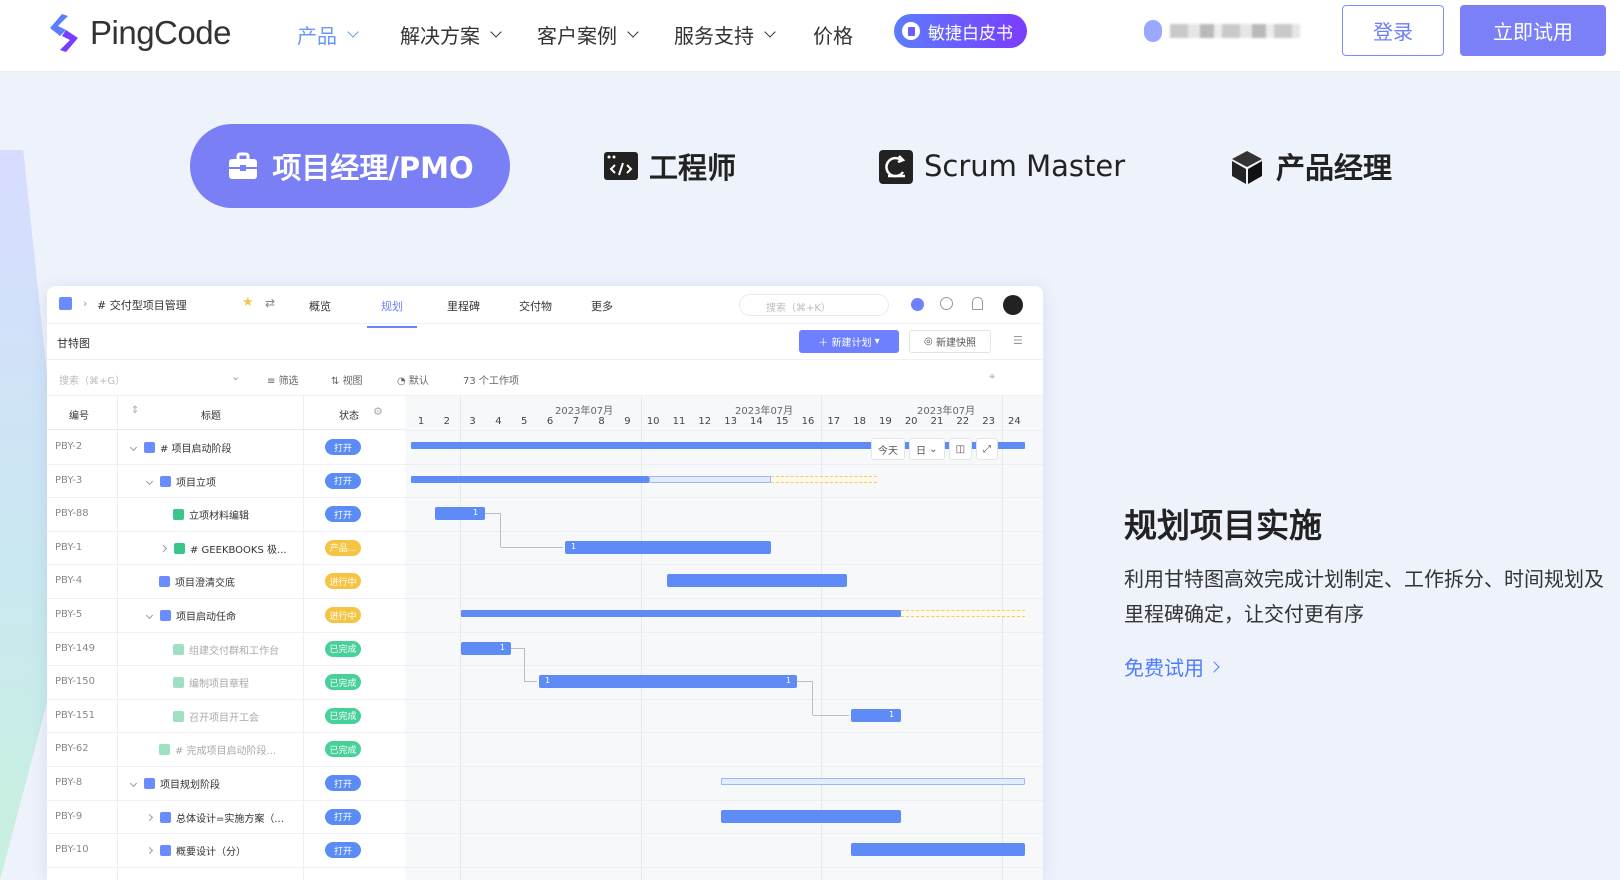 The image size is (1620, 880). I want to click on nav-pricing: 价格, so click(833, 34).